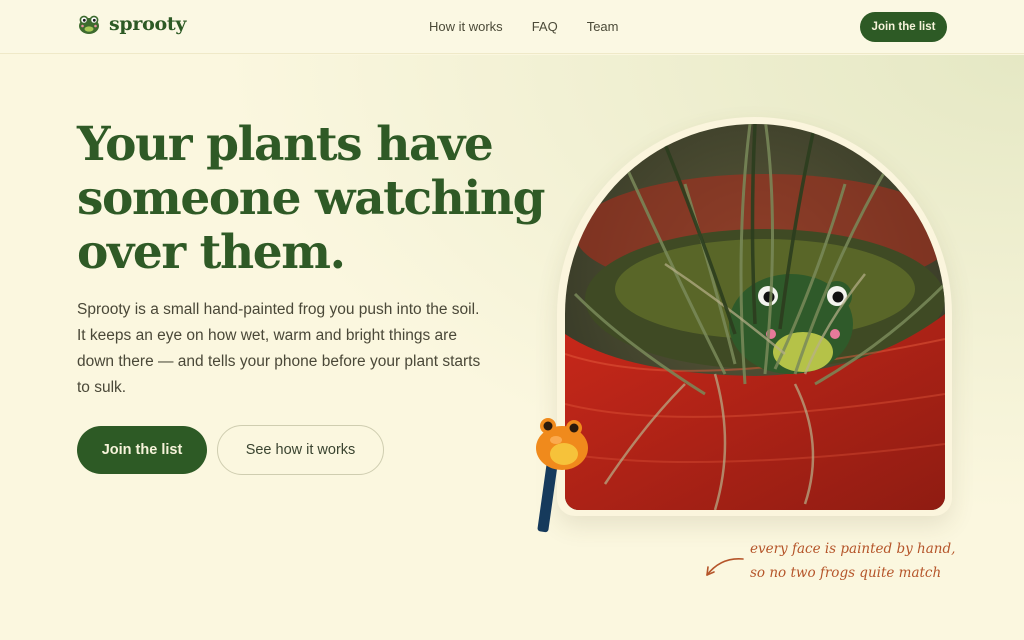  I want to click on description-line: to sulk., so click(102, 387).